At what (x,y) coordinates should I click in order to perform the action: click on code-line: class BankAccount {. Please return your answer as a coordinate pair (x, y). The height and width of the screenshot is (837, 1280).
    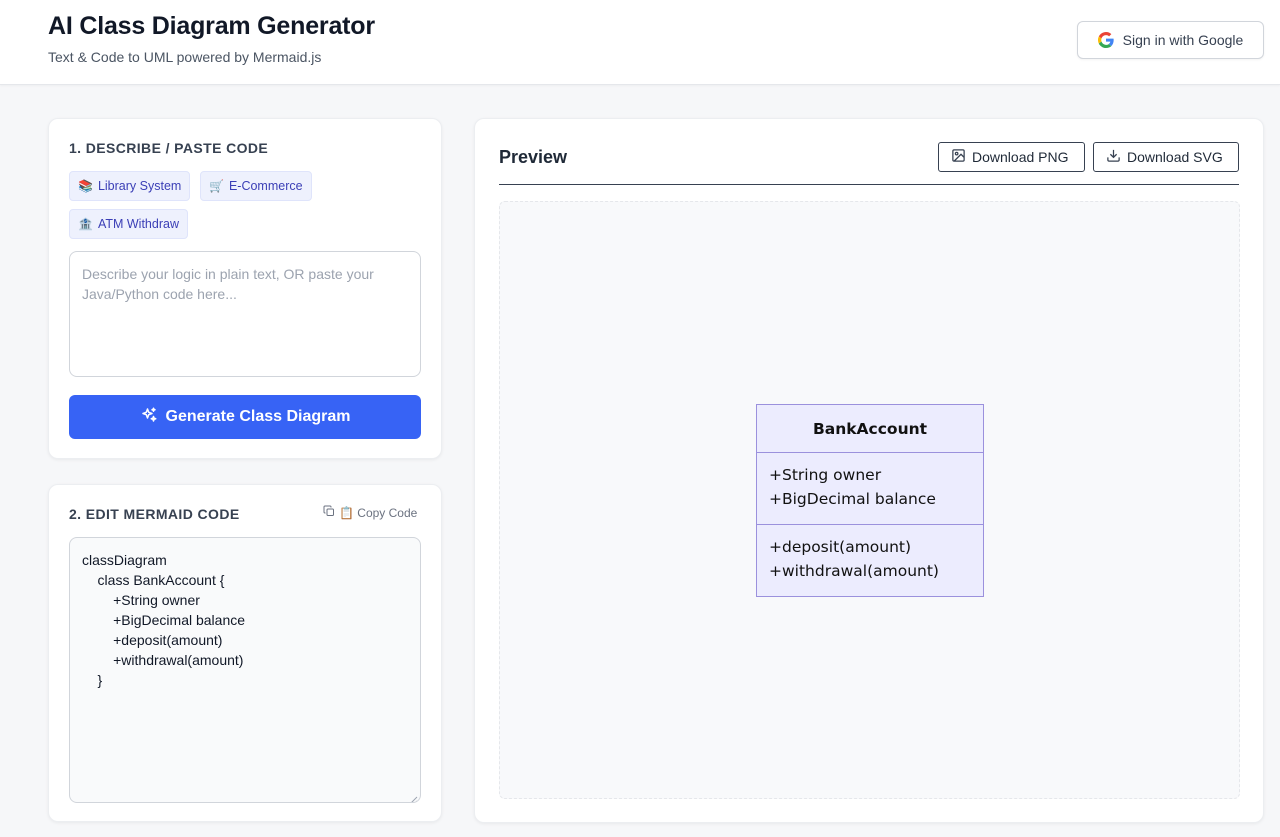
    Looking at the image, I should click on (153, 580).